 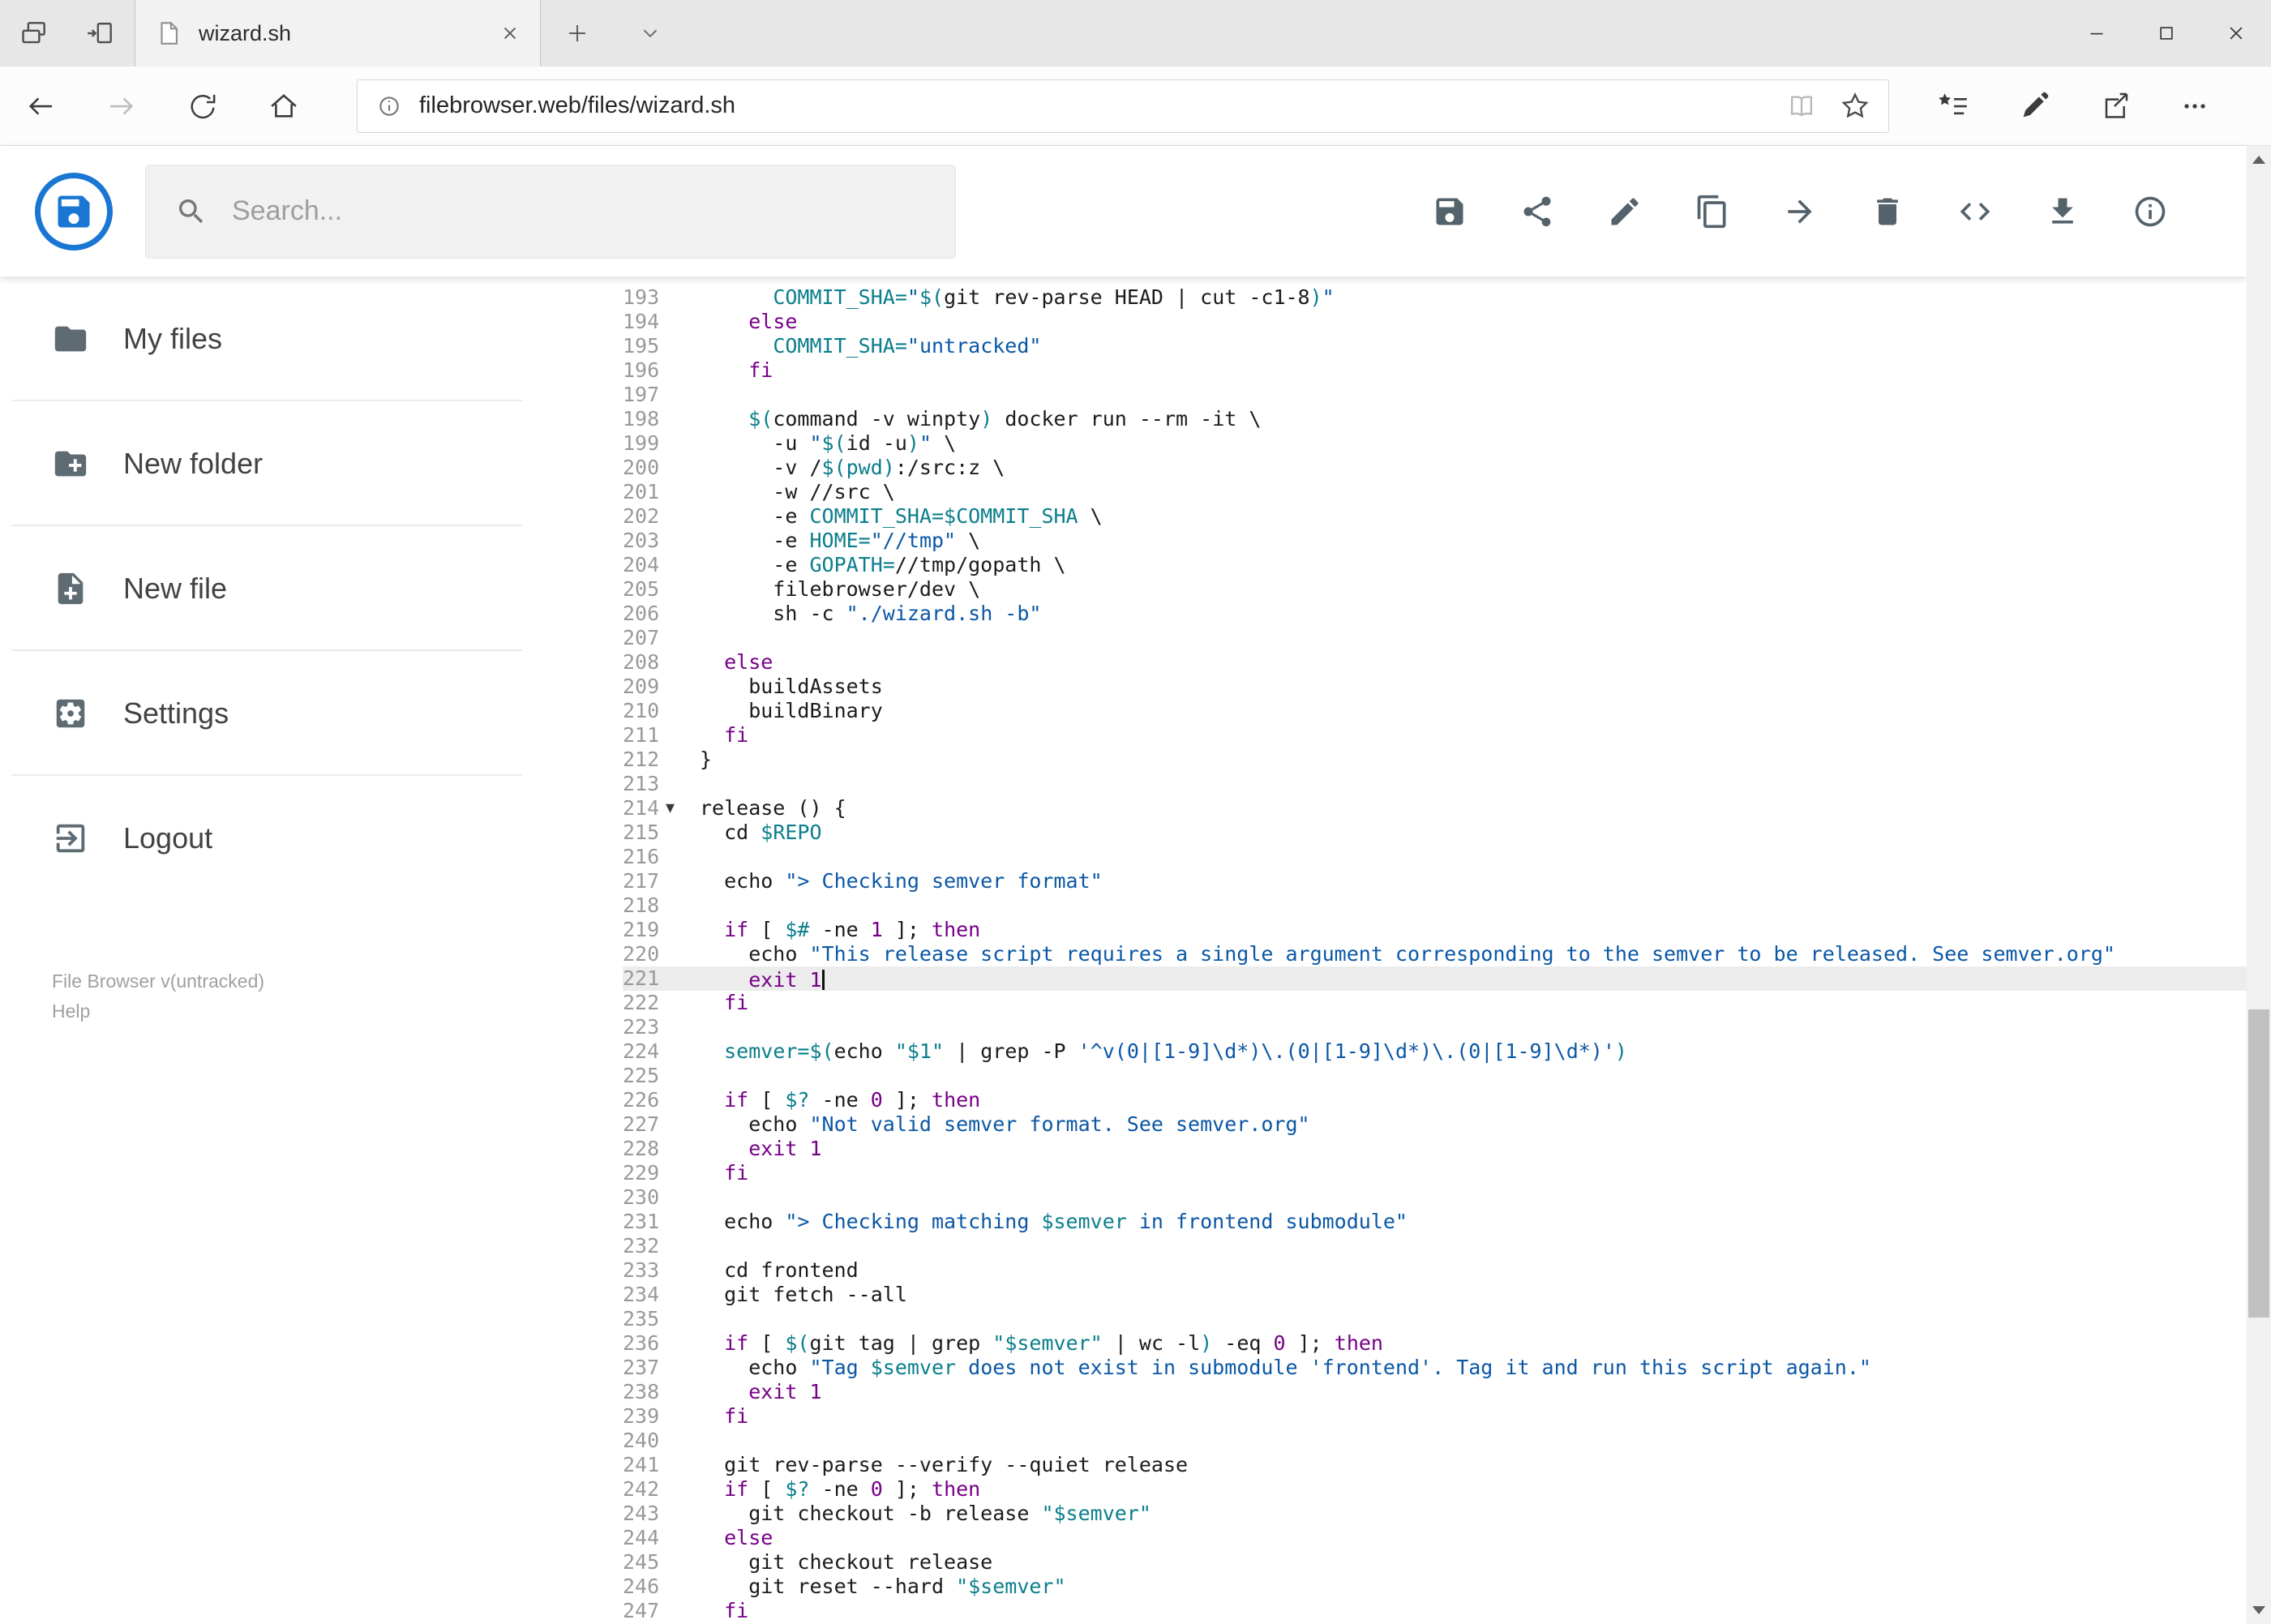 I want to click on tab-preview-button, so click(x=34, y=33).